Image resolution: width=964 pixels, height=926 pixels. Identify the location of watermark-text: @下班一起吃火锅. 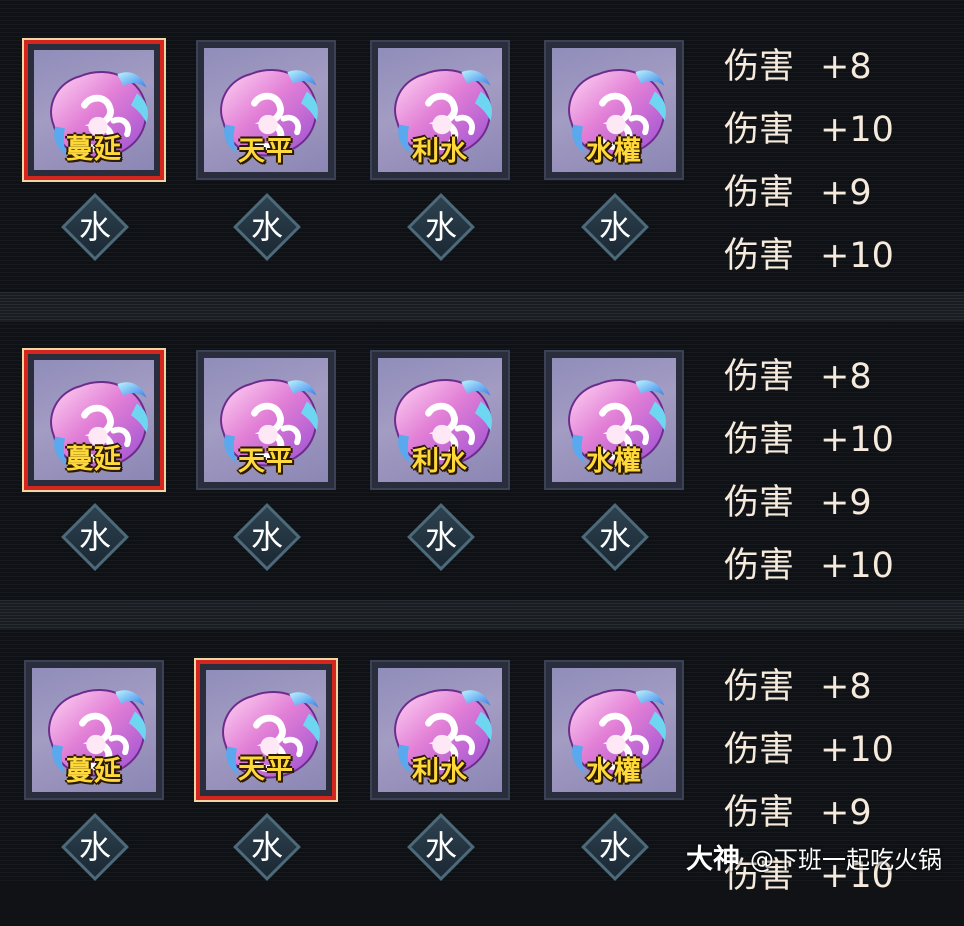
(846, 860).